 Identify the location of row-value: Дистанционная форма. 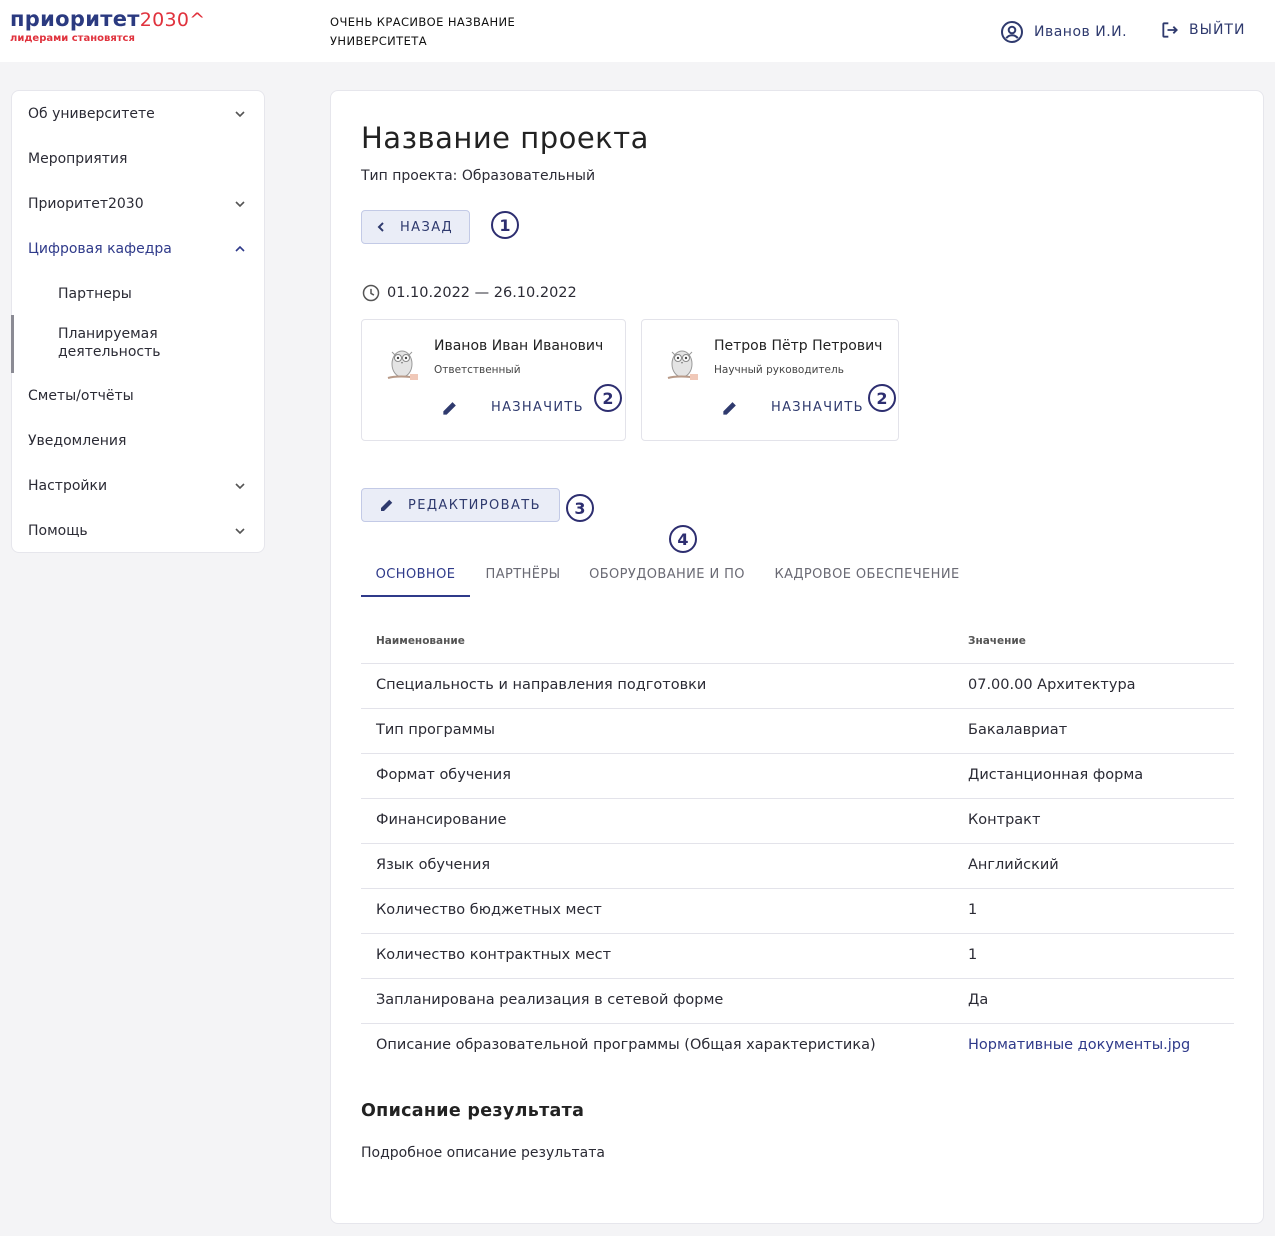
(1056, 775).